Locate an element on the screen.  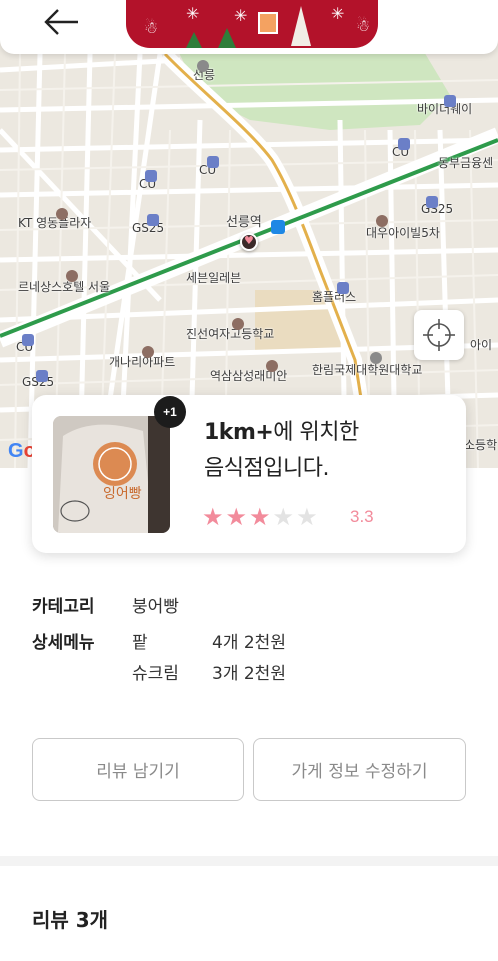
current-location-button is located at coordinates (439, 335).